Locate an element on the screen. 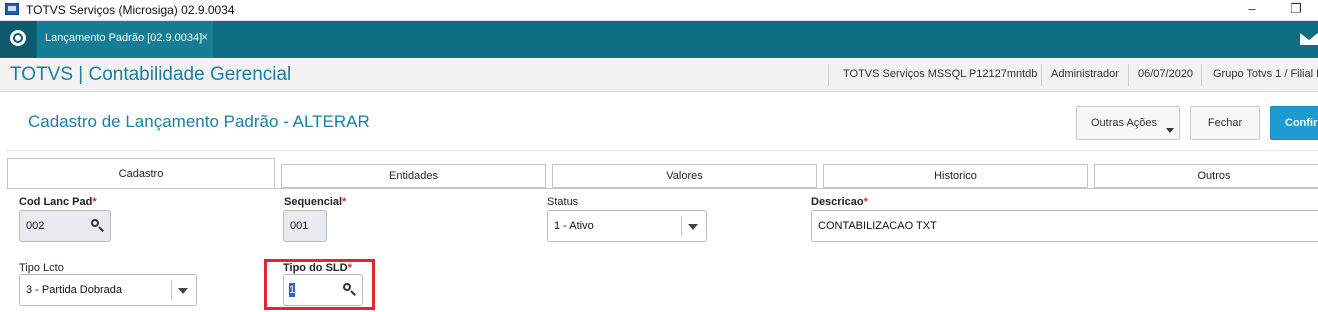 The width and height of the screenshot is (1318, 312). minimize-button: – is located at coordinates (1252, 10).